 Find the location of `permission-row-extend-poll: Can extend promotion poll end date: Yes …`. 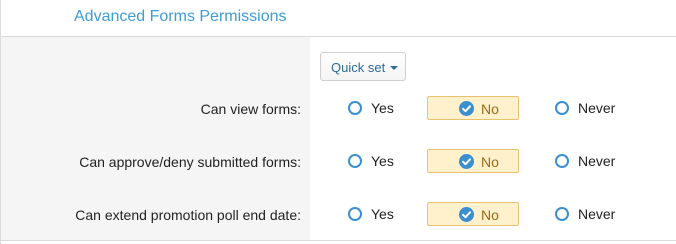

permission-row-extend-poll: Can extend promotion poll end date: Yes … is located at coordinates (338, 216).